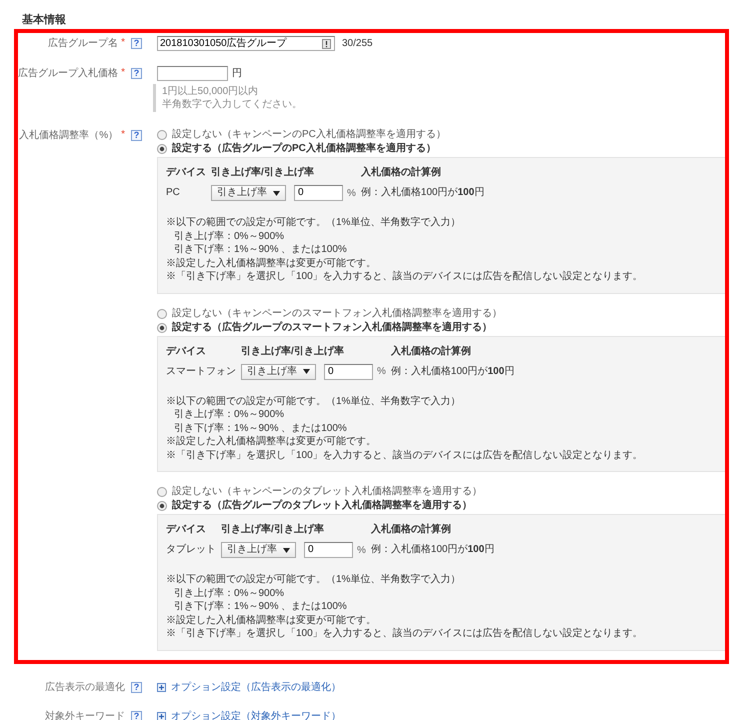  I want to click on section-heading: 基本情報, so click(44, 20).